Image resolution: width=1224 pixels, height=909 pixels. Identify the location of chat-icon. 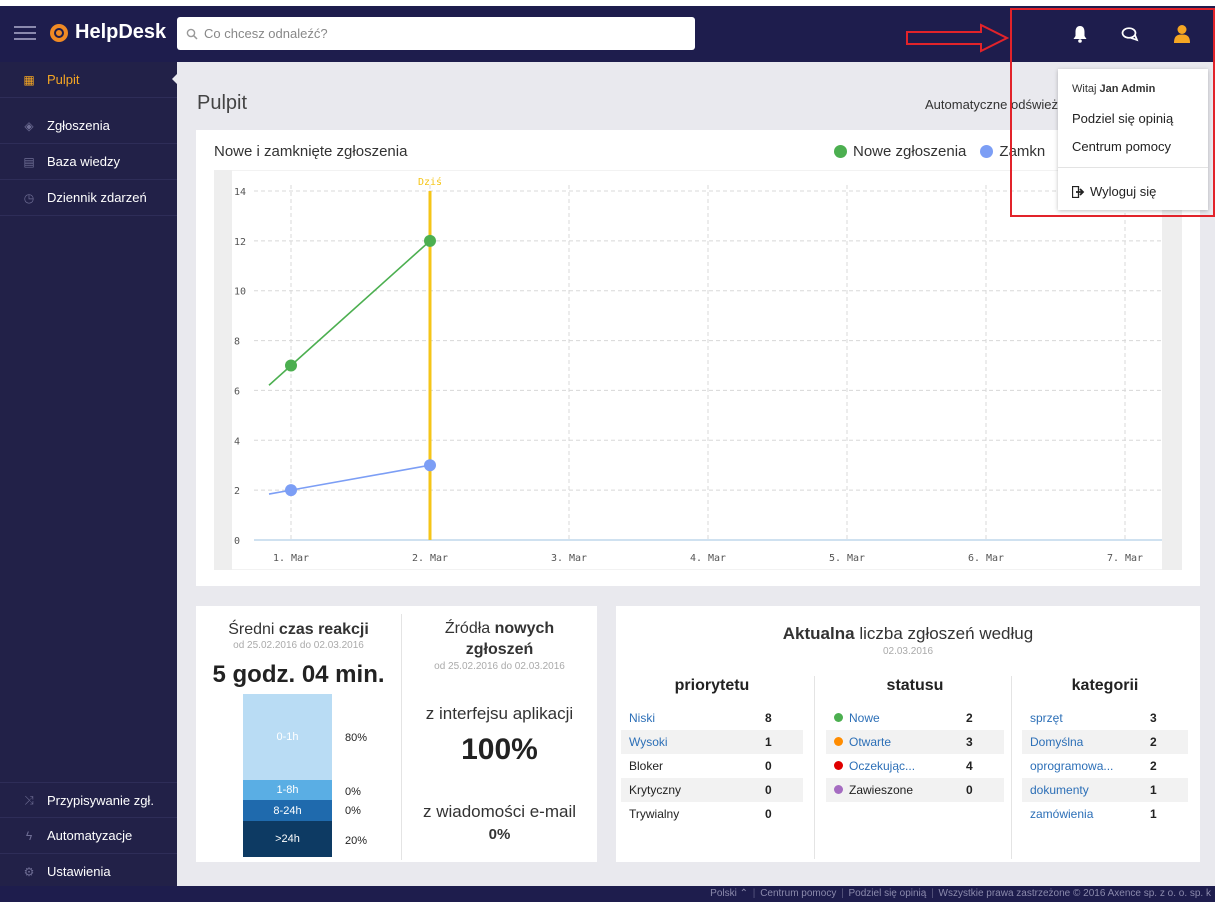
(1130, 34).